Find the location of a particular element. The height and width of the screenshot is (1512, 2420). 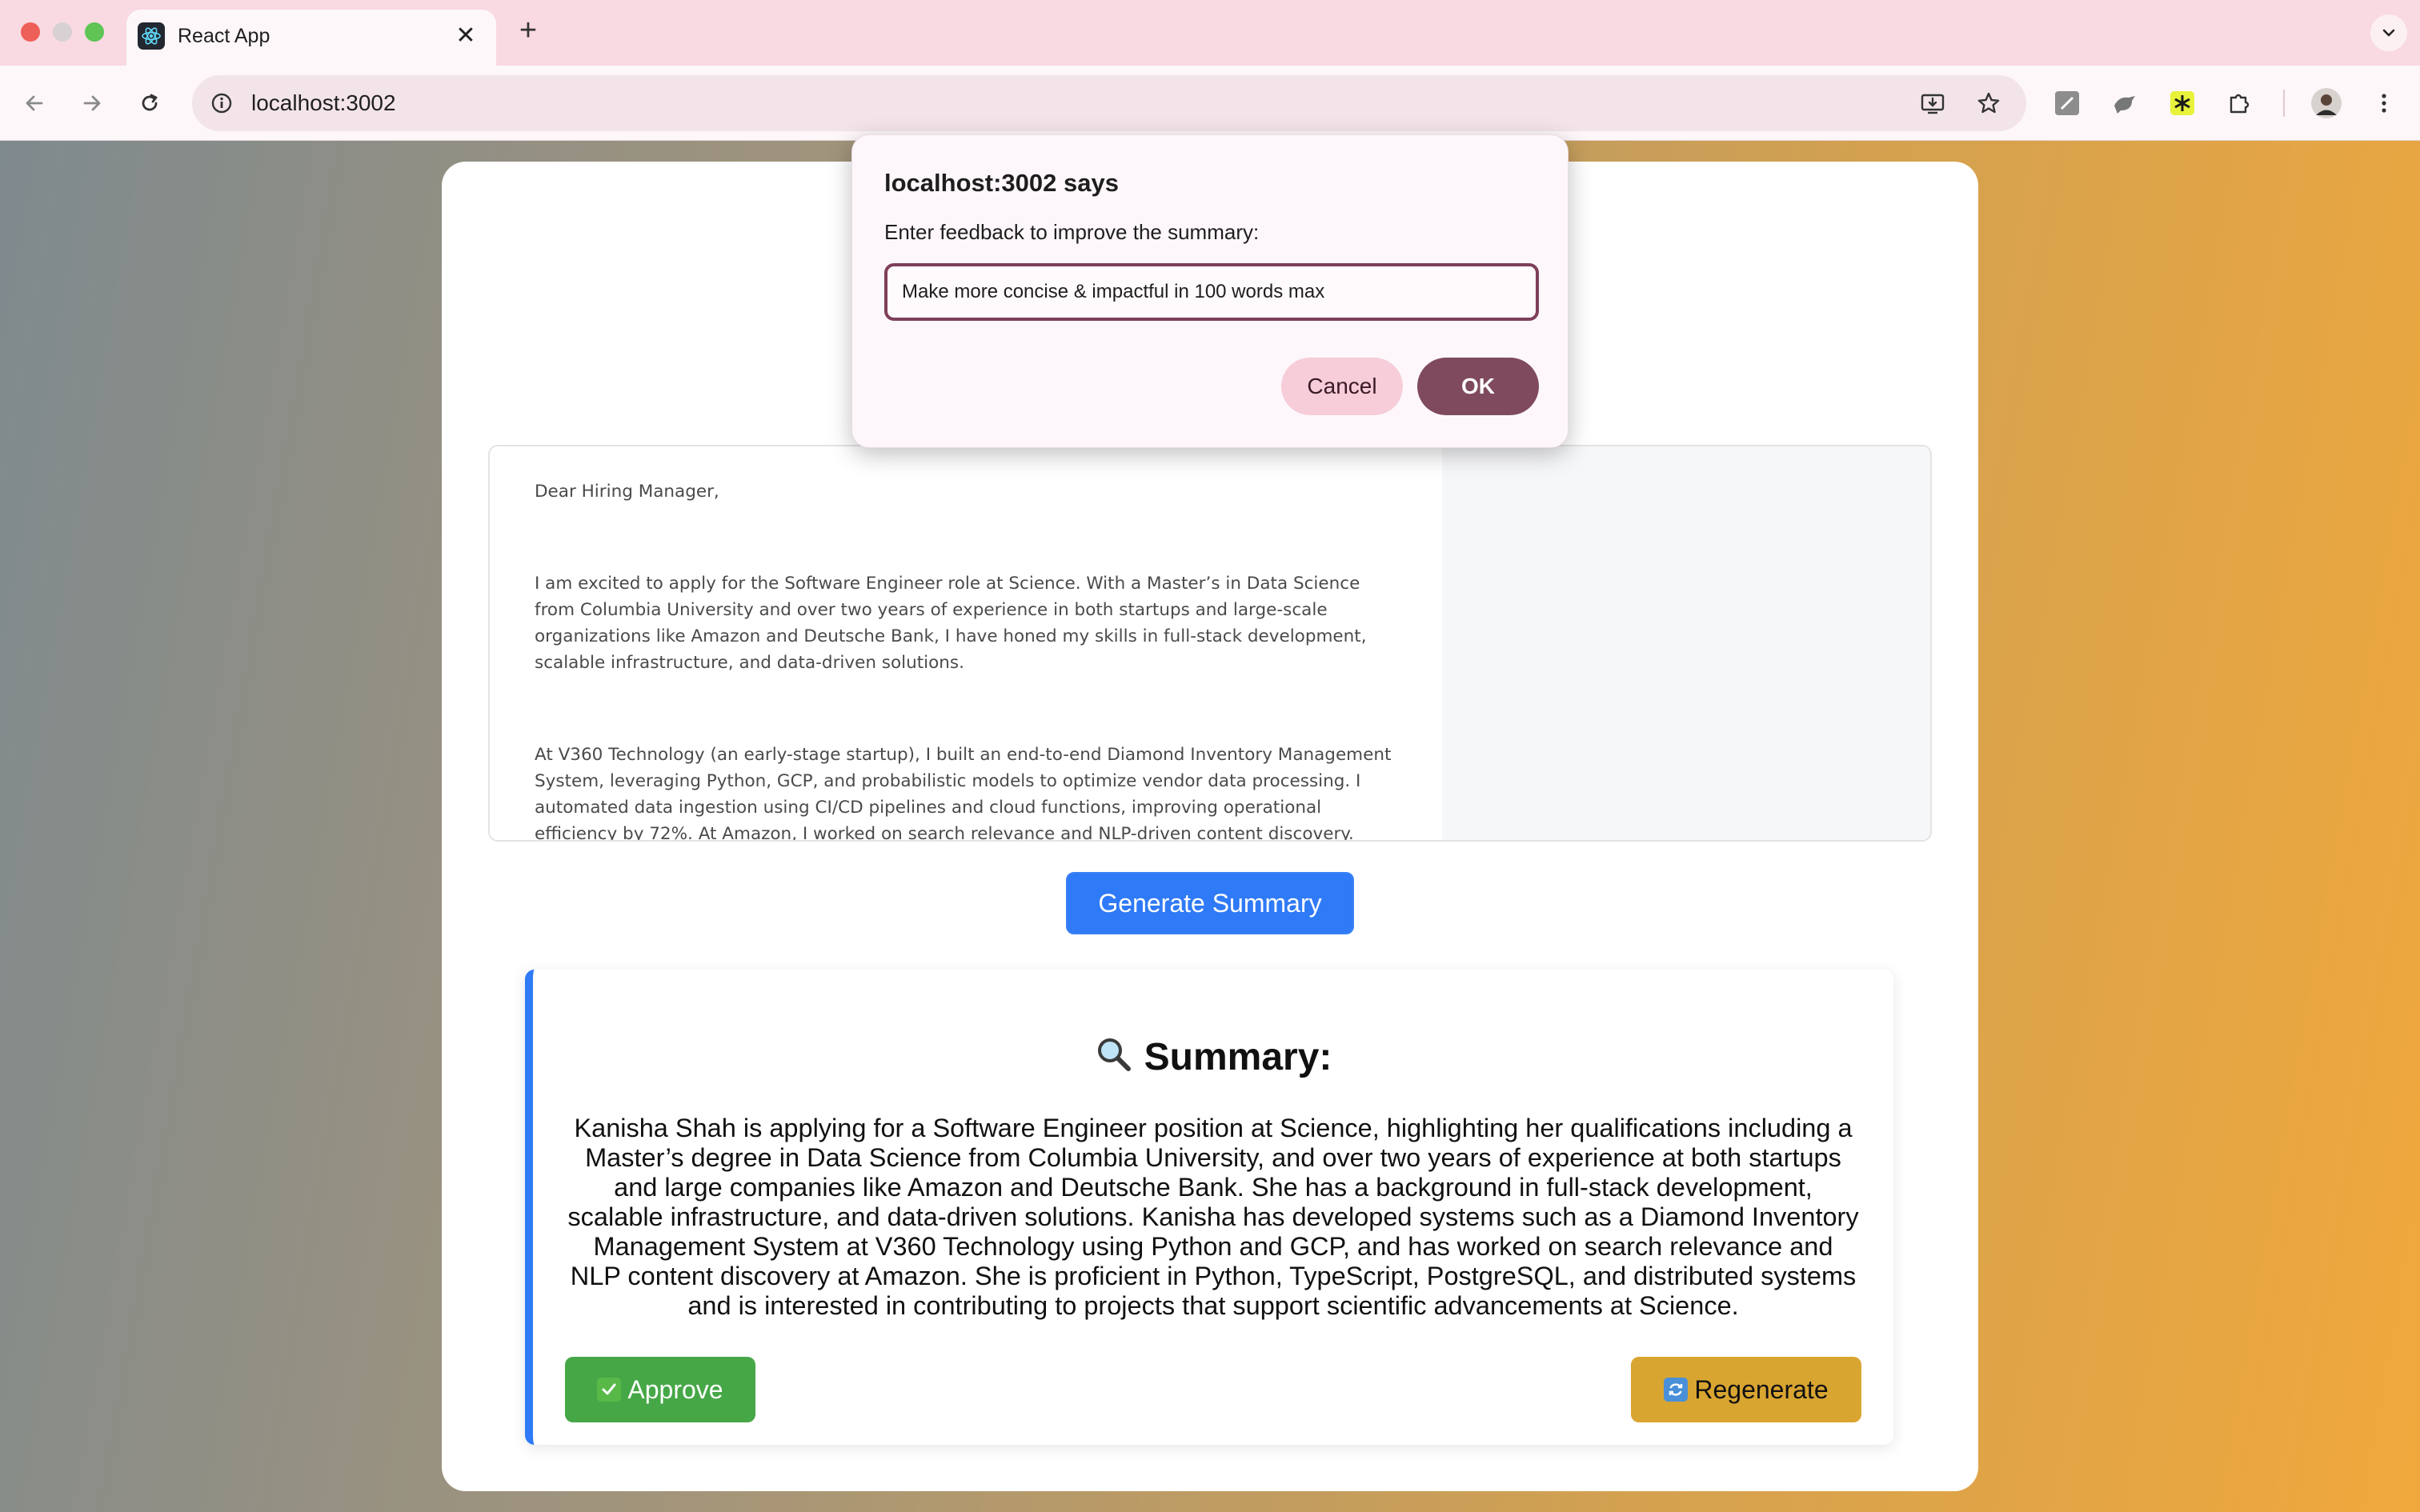

approve-button-label: Approve is located at coordinates (675, 1389).